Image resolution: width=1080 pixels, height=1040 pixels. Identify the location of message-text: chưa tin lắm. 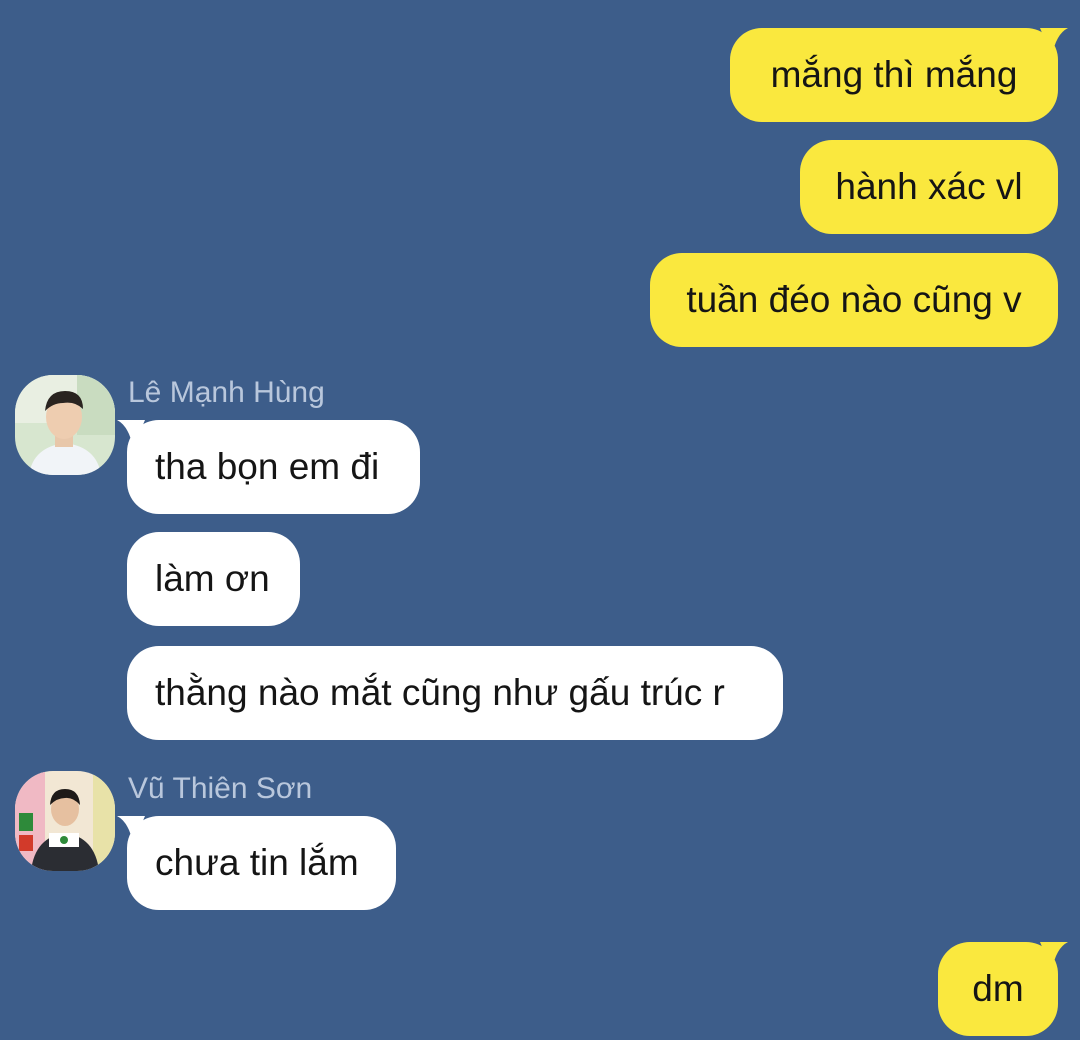
(257, 862).